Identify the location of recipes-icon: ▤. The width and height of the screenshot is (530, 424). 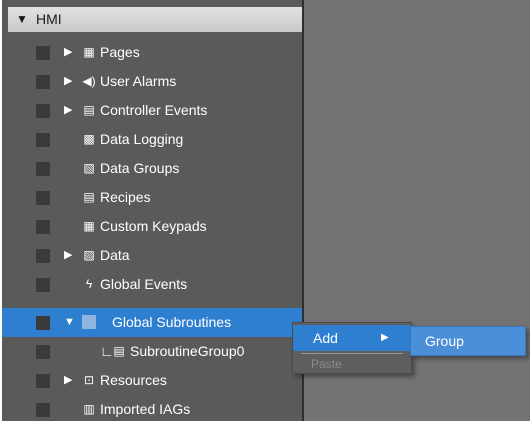
(89, 197).